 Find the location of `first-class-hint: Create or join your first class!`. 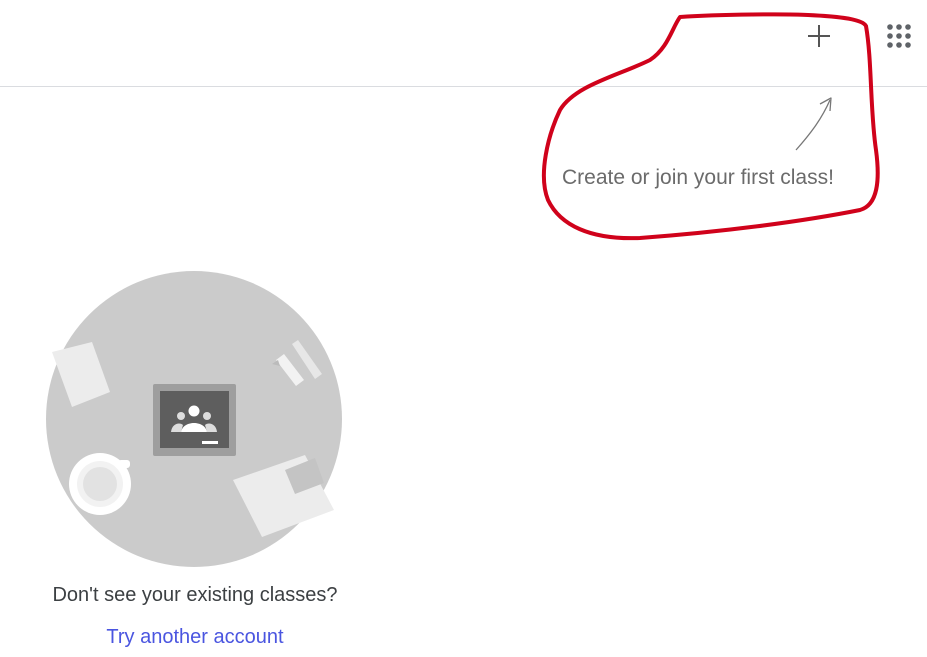

first-class-hint: Create or join your first class! is located at coordinates (698, 177).